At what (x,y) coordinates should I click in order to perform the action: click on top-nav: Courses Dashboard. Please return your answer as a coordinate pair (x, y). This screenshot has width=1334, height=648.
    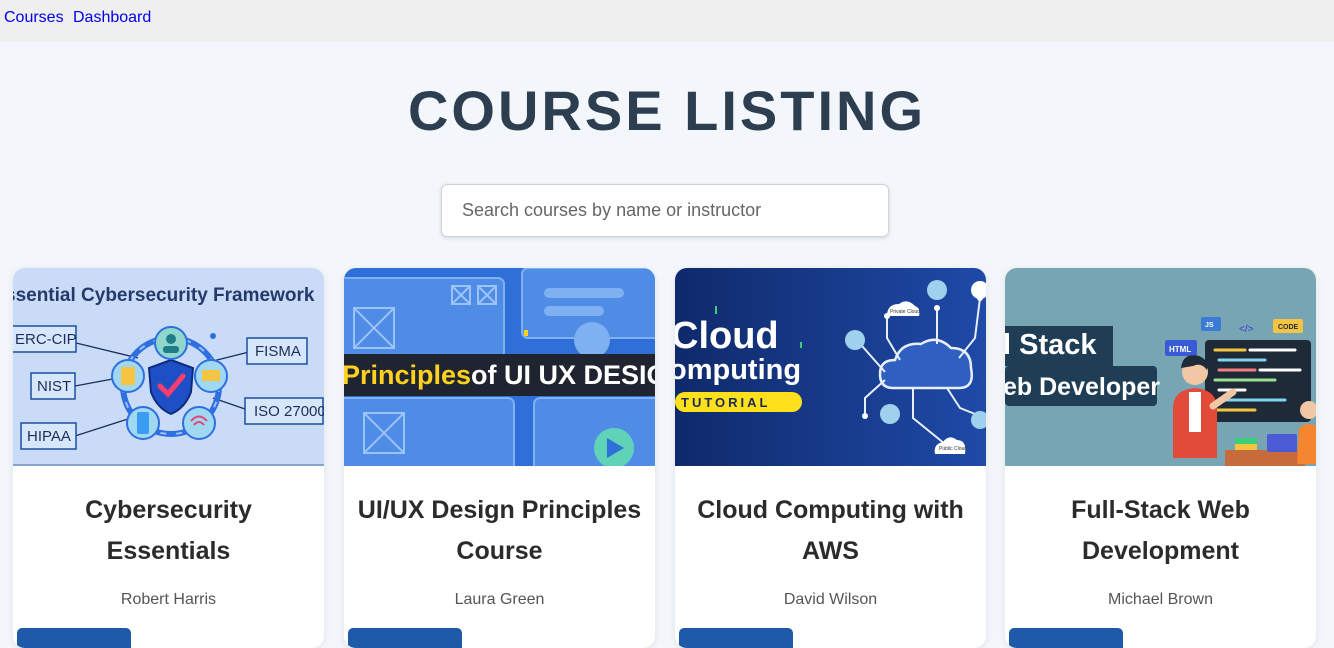
    Looking at the image, I should click on (667, 21).